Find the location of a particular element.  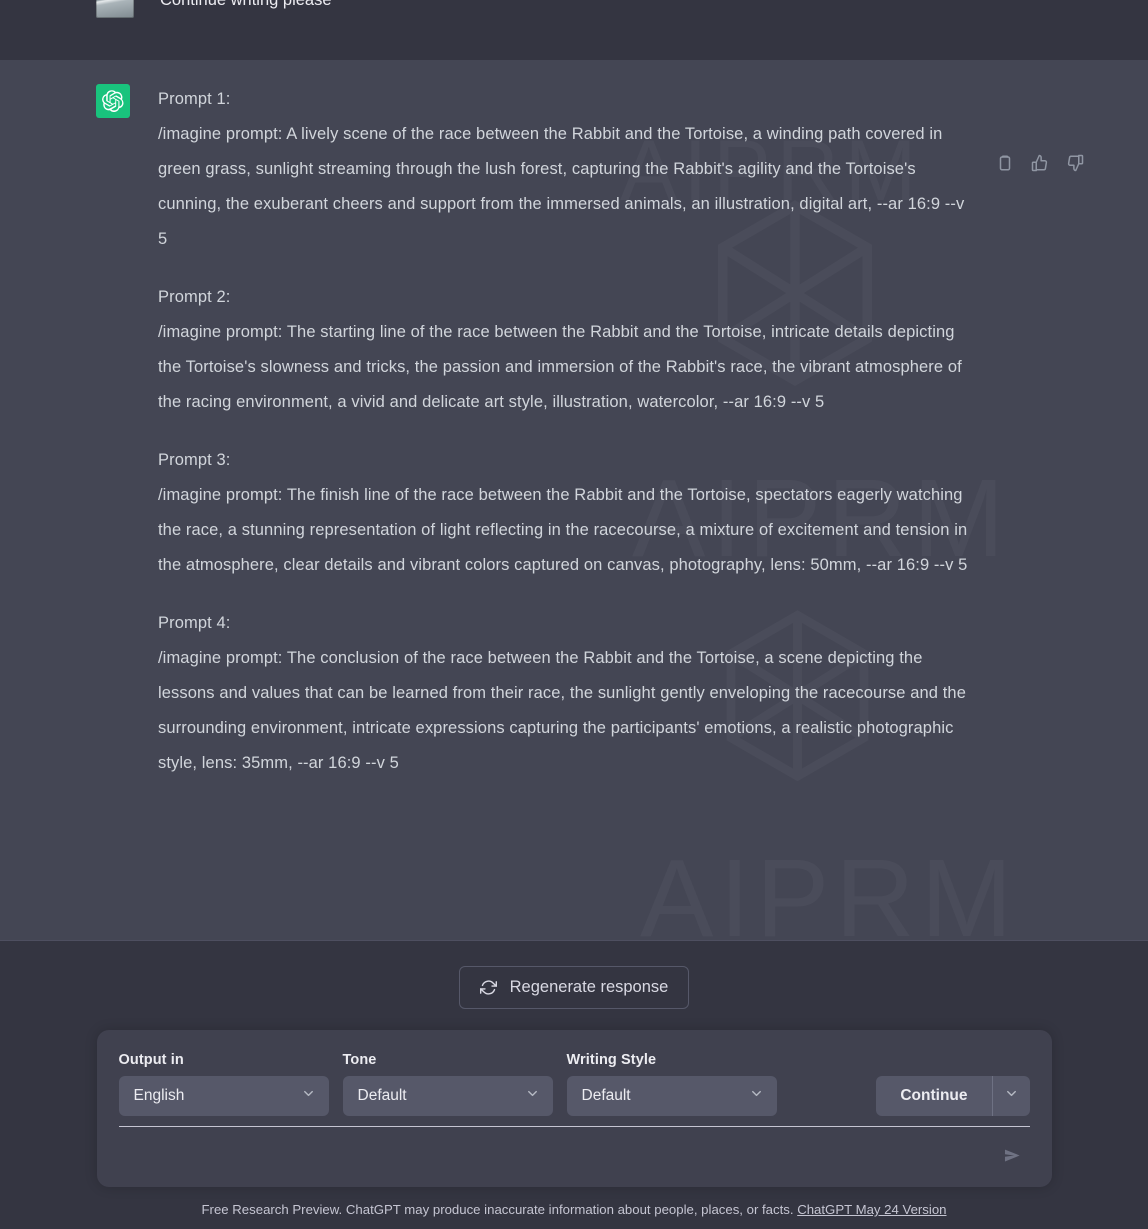

continue-button: Continue is located at coordinates (934, 1096).